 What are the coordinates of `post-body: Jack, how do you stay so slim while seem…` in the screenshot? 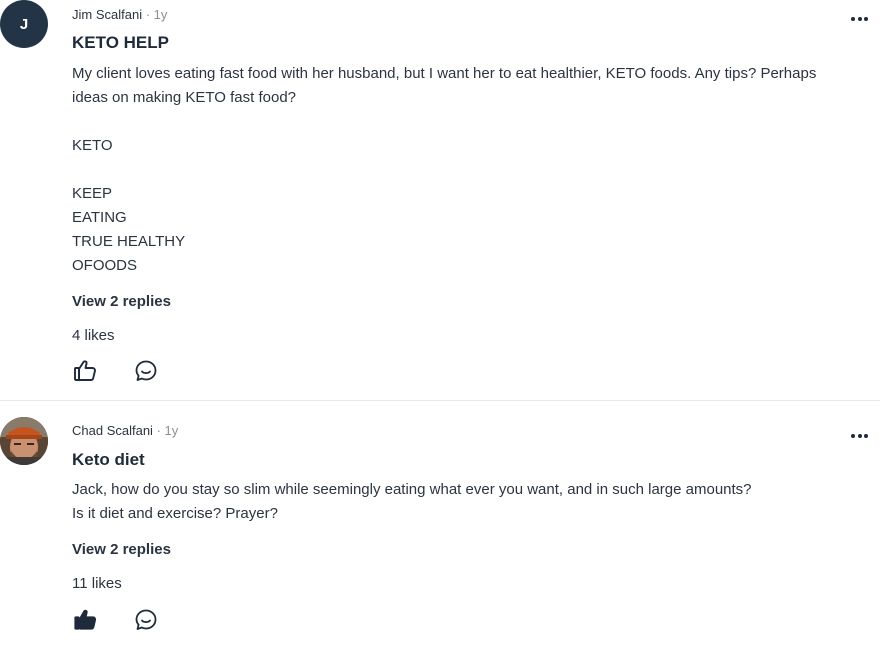 It's located at (457, 502).